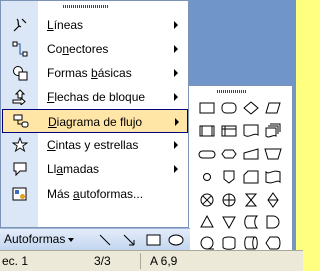 The width and height of the screenshot is (320, 271). What do you see at coordinates (105, 240) in the screenshot?
I see `line-tool-icon` at bounding box center [105, 240].